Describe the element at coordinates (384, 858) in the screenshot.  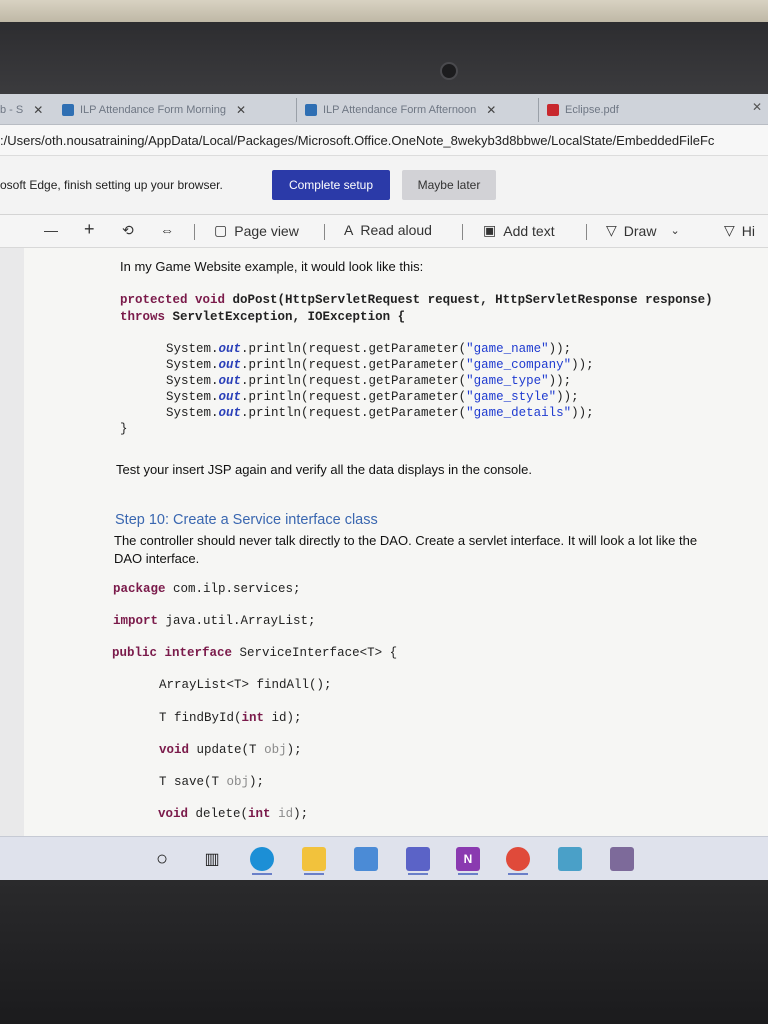
I see `taskbar: ○ ▥ N` at that location.